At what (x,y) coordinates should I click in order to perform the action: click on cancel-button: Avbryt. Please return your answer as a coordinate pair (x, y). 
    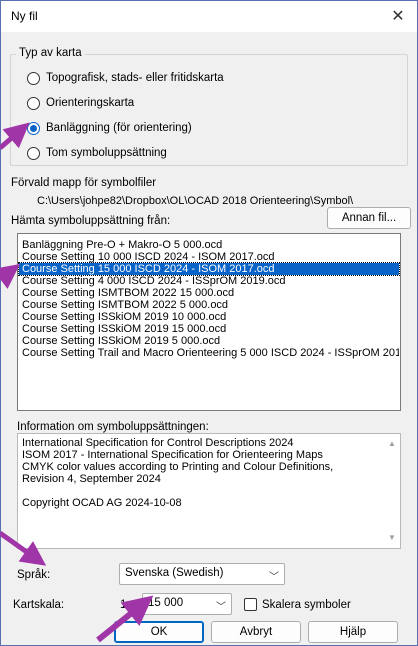
    Looking at the image, I should click on (256, 632).